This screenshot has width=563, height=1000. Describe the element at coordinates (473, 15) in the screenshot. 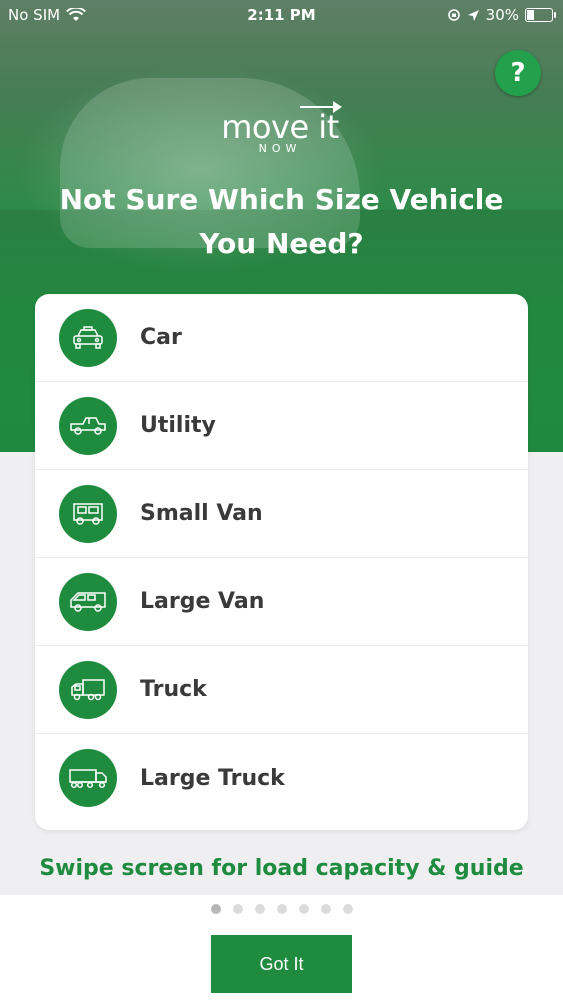

I see `location-arrow-icon` at that location.